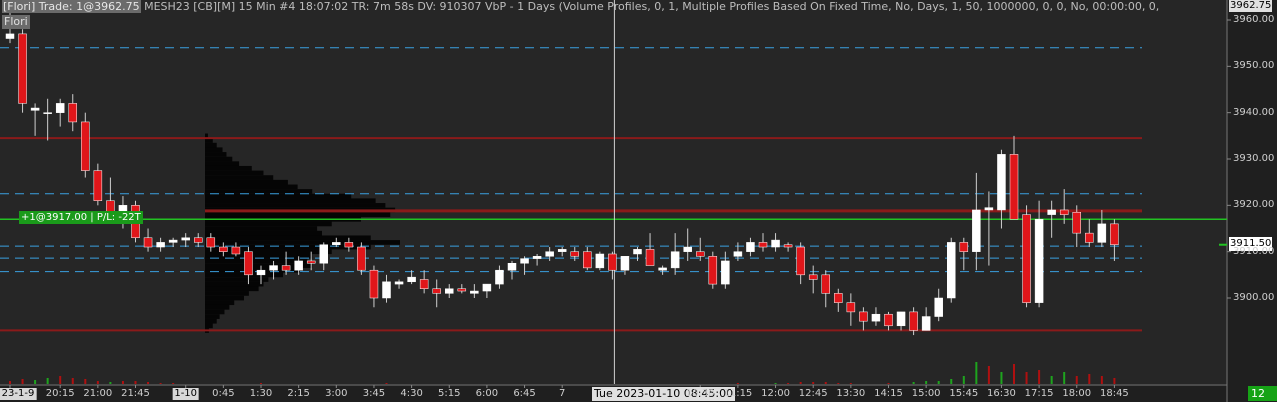 This screenshot has height=402, width=1277. I want to click on position-pl-label: +1@3917.00 | P/L: -22T, so click(81, 217).